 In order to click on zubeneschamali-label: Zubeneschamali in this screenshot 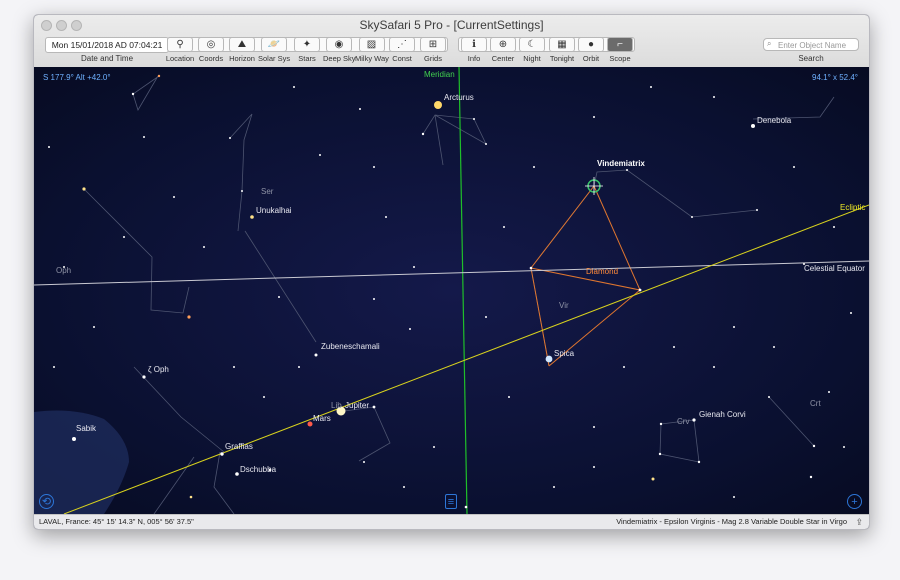, I will do `click(350, 346)`.